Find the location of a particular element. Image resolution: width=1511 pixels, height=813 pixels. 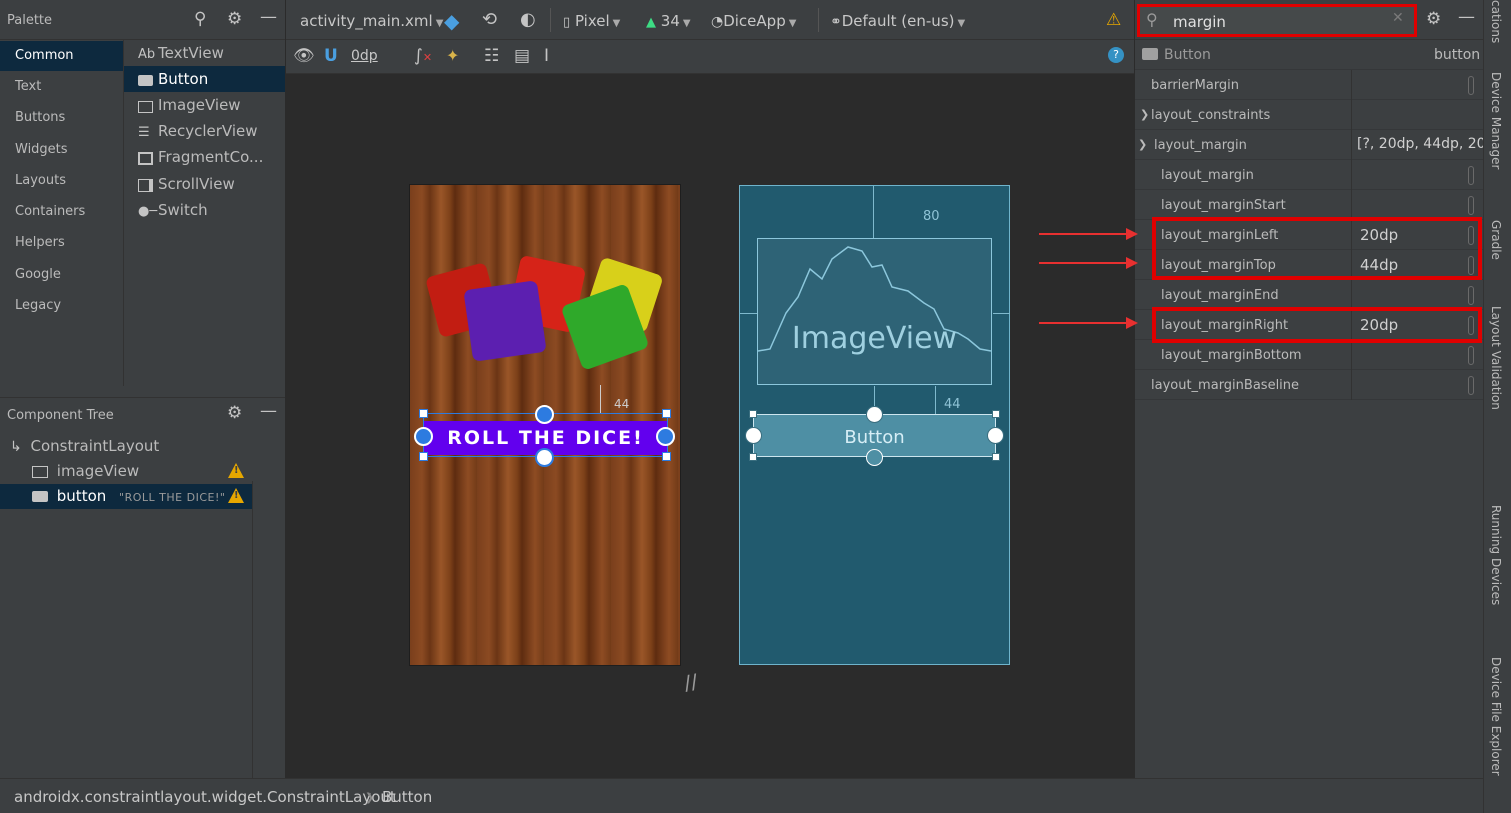

clear-constraints-icon: ∫✕ is located at coordinates (423, 56).